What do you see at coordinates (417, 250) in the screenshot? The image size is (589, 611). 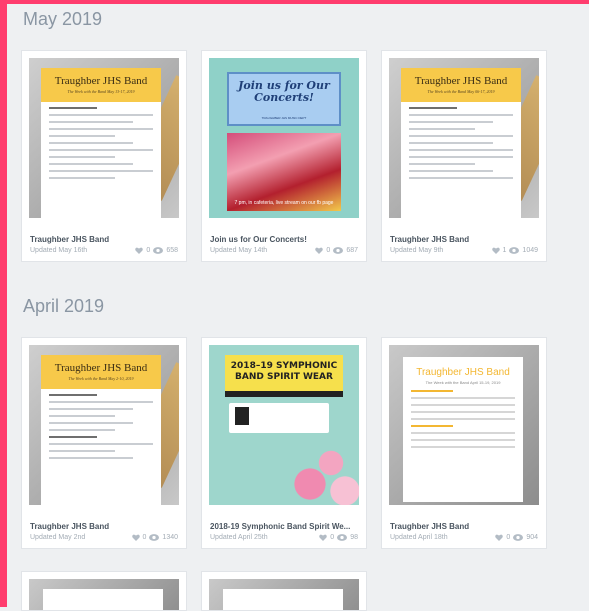 I see `card-updated: Updated May 9th` at bounding box center [417, 250].